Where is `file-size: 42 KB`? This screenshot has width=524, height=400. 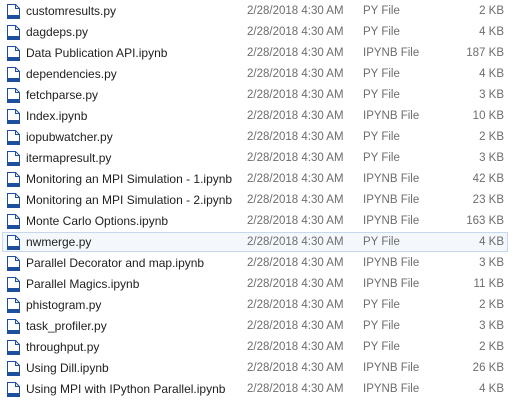
file-size: 42 KB is located at coordinates (488, 179).